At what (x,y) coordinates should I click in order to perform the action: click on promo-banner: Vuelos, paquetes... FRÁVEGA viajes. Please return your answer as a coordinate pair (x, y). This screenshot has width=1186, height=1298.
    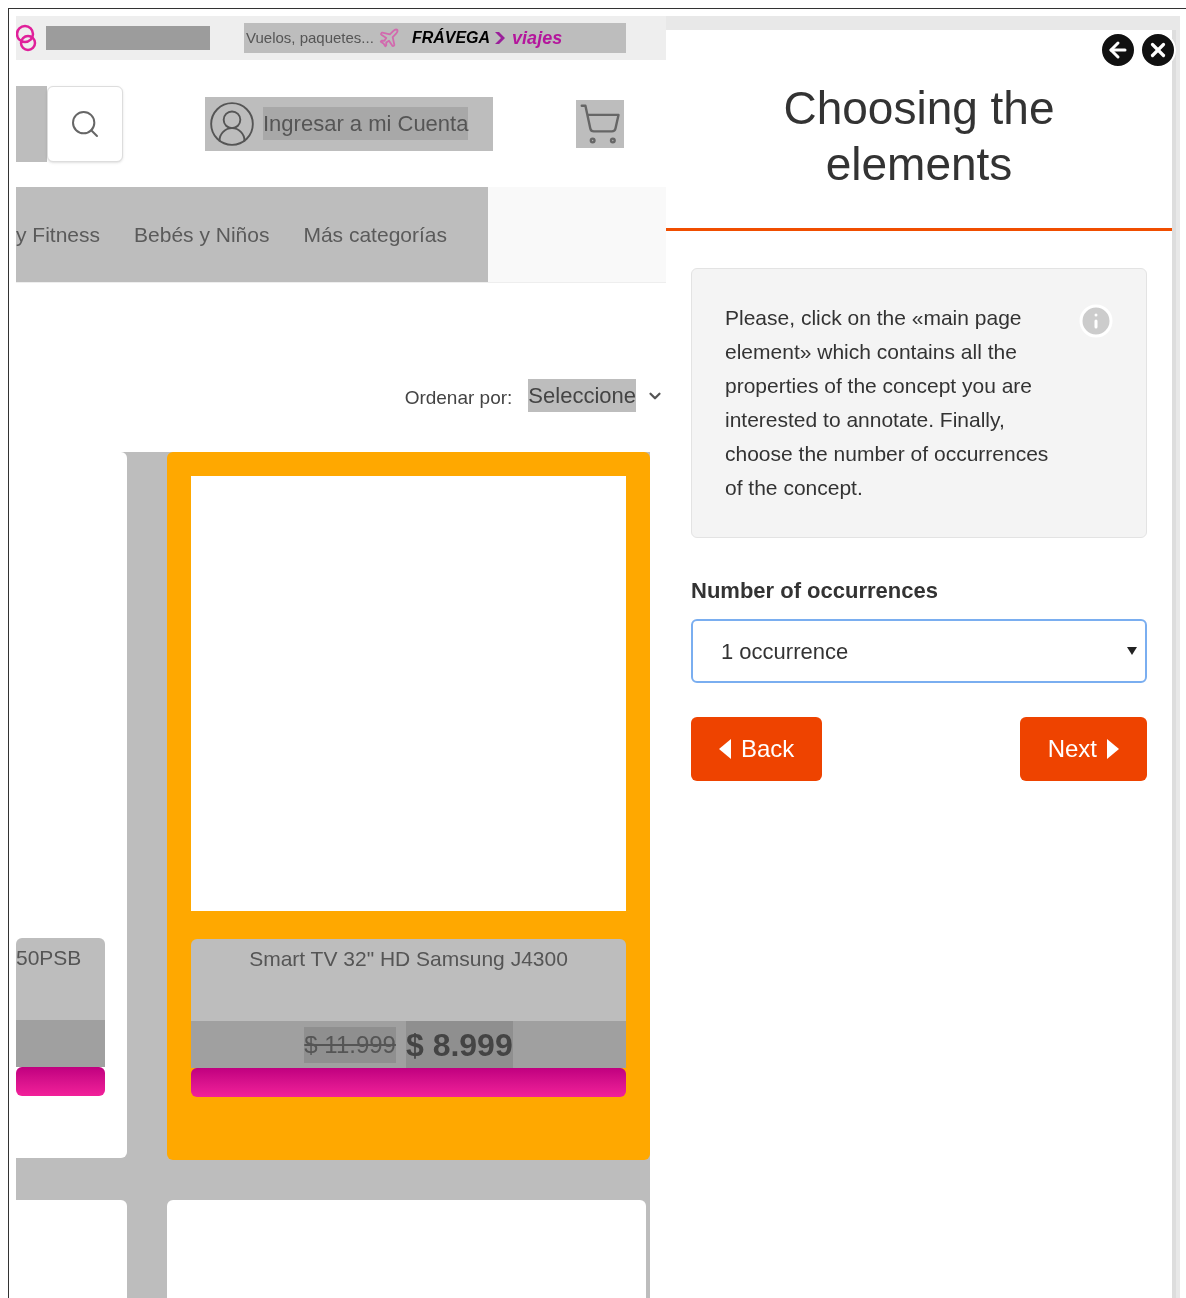
    Looking at the image, I should click on (435, 38).